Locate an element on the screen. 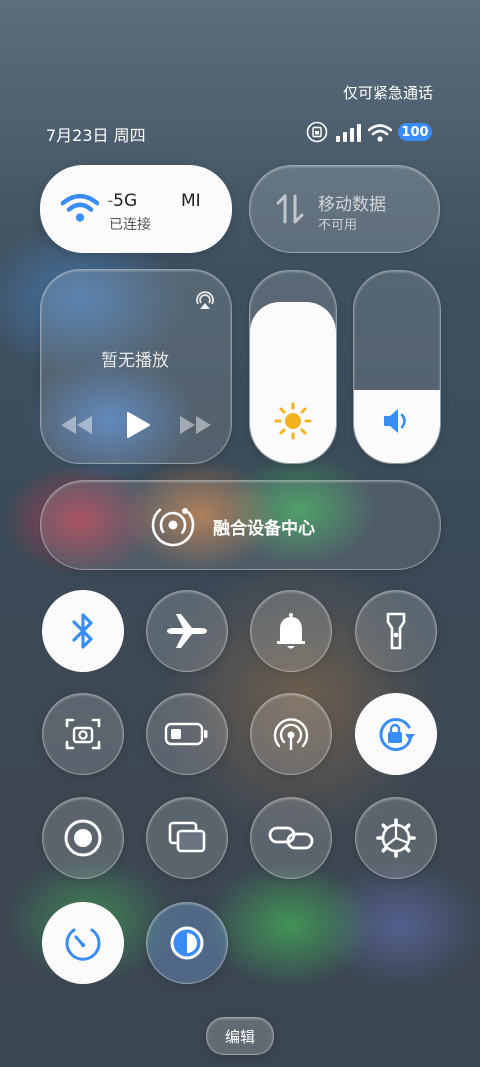 This screenshot has height=1067, width=480. ring-mode-toggle is located at coordinates (291, 631).